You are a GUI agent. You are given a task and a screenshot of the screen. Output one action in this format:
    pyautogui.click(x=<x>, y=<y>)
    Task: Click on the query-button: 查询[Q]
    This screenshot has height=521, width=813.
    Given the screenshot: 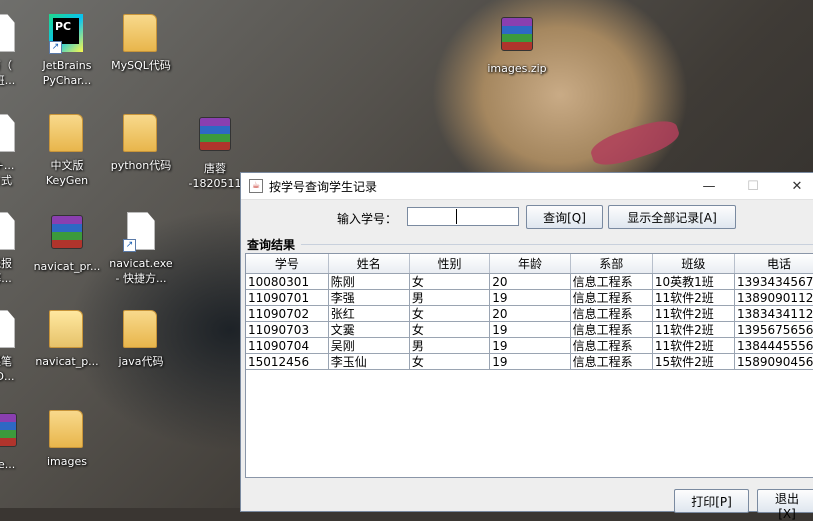 What is the action you would take?
    pyautogui.click(x=564, y=217)
    